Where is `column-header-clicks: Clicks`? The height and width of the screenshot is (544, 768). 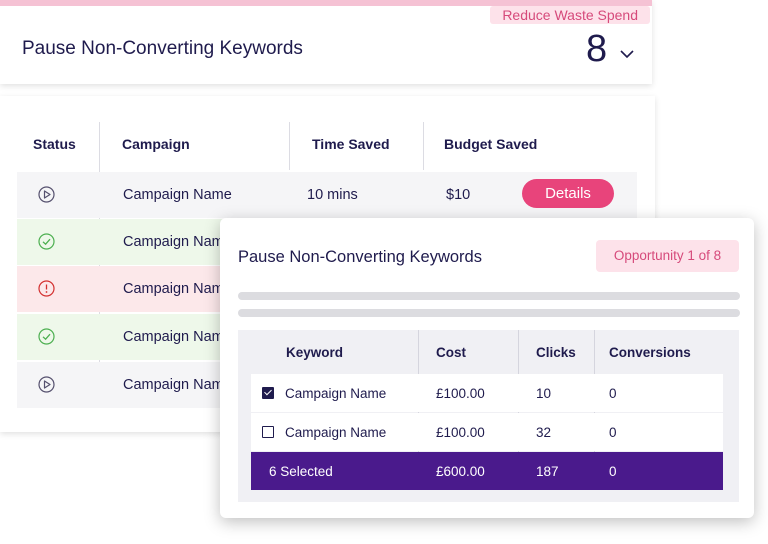 column-header-clicks: Clicks is located at coordinates (556, 352).